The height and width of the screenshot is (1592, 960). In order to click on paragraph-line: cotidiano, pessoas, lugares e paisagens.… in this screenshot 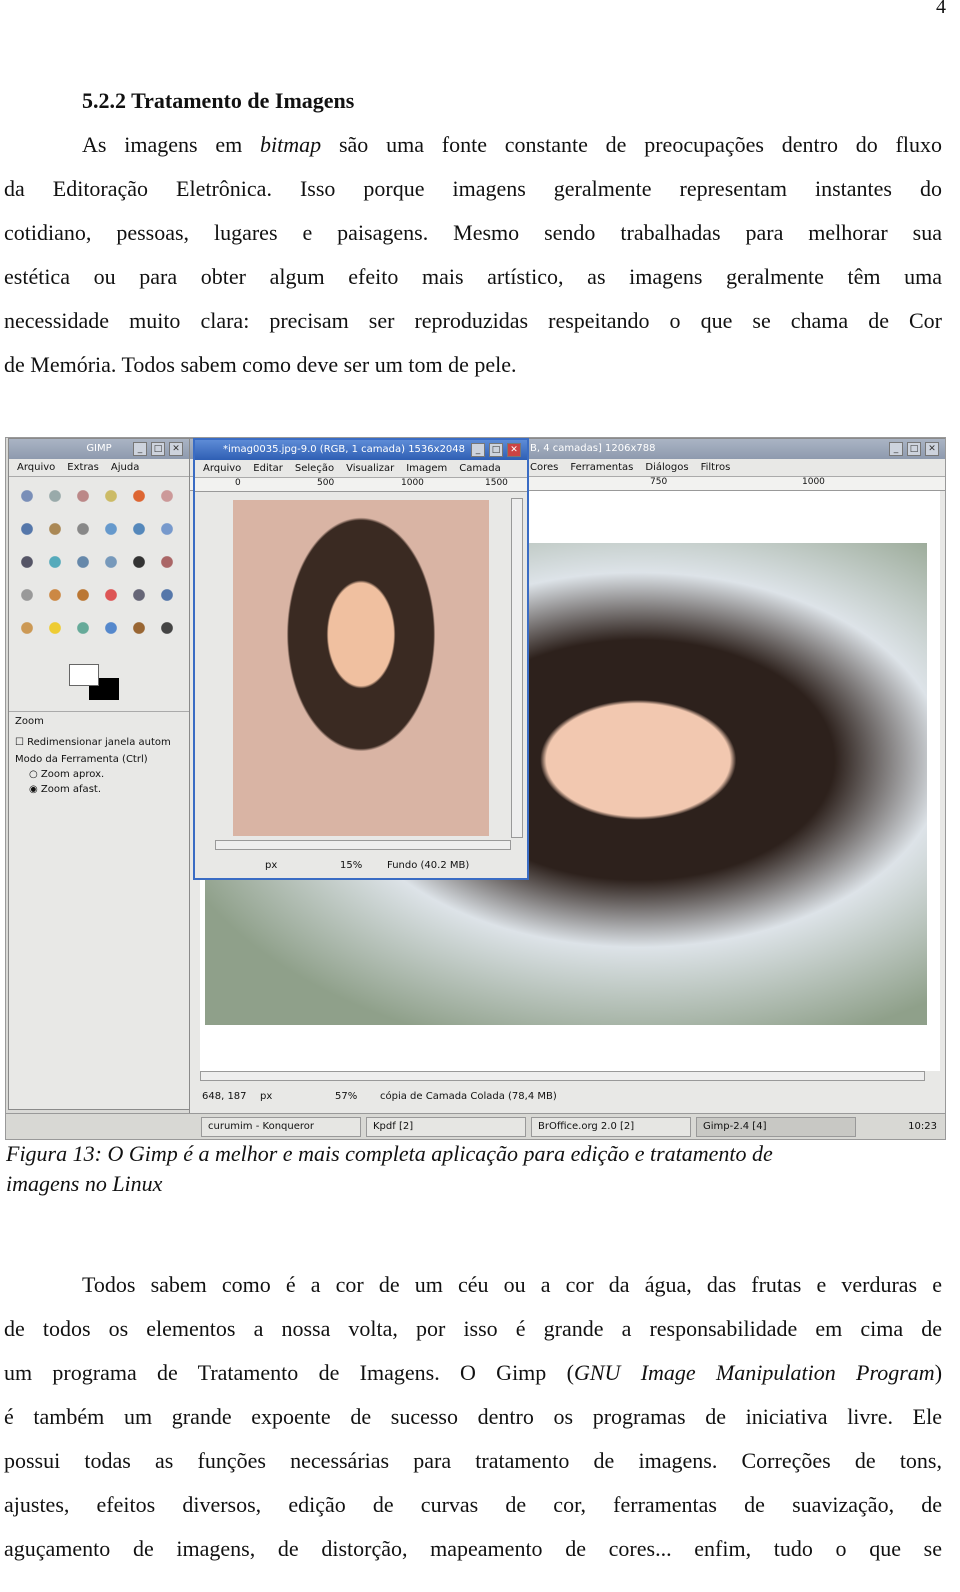, I will do `click(473, 232)`.